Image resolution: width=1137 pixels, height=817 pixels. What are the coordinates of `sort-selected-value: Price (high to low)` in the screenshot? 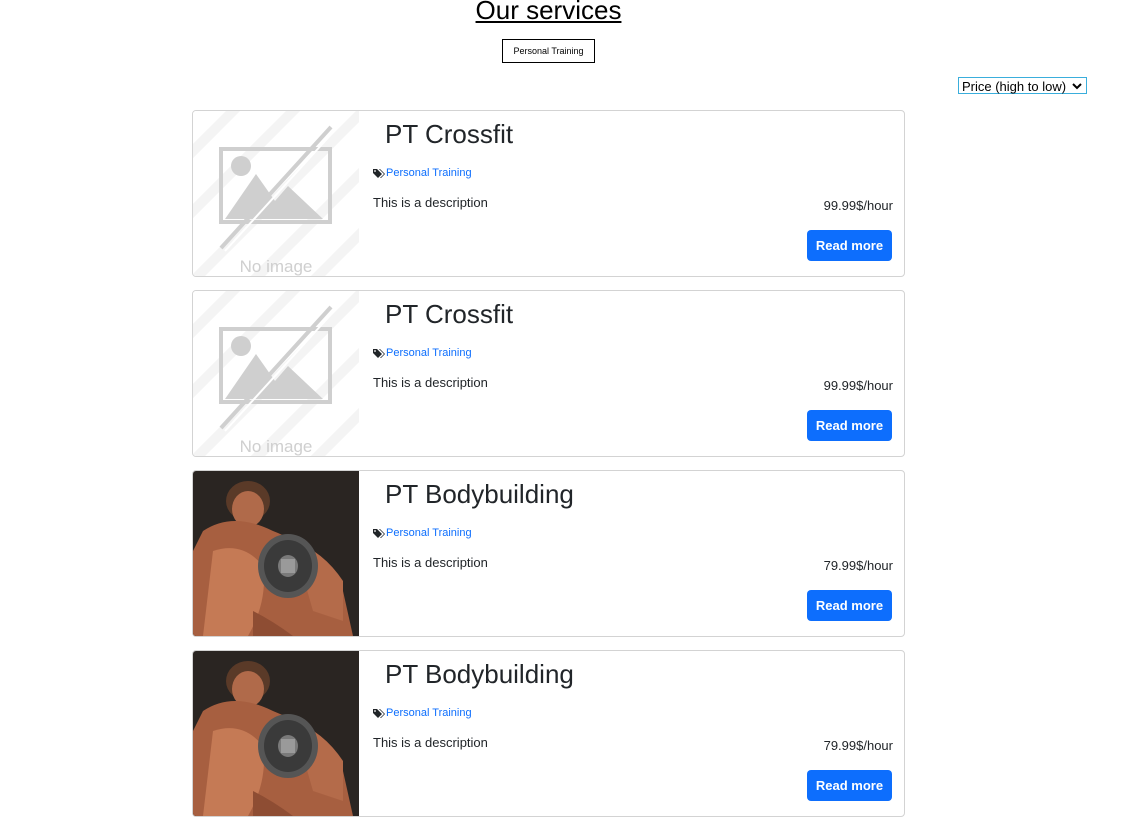 It's located at (1014, 86).